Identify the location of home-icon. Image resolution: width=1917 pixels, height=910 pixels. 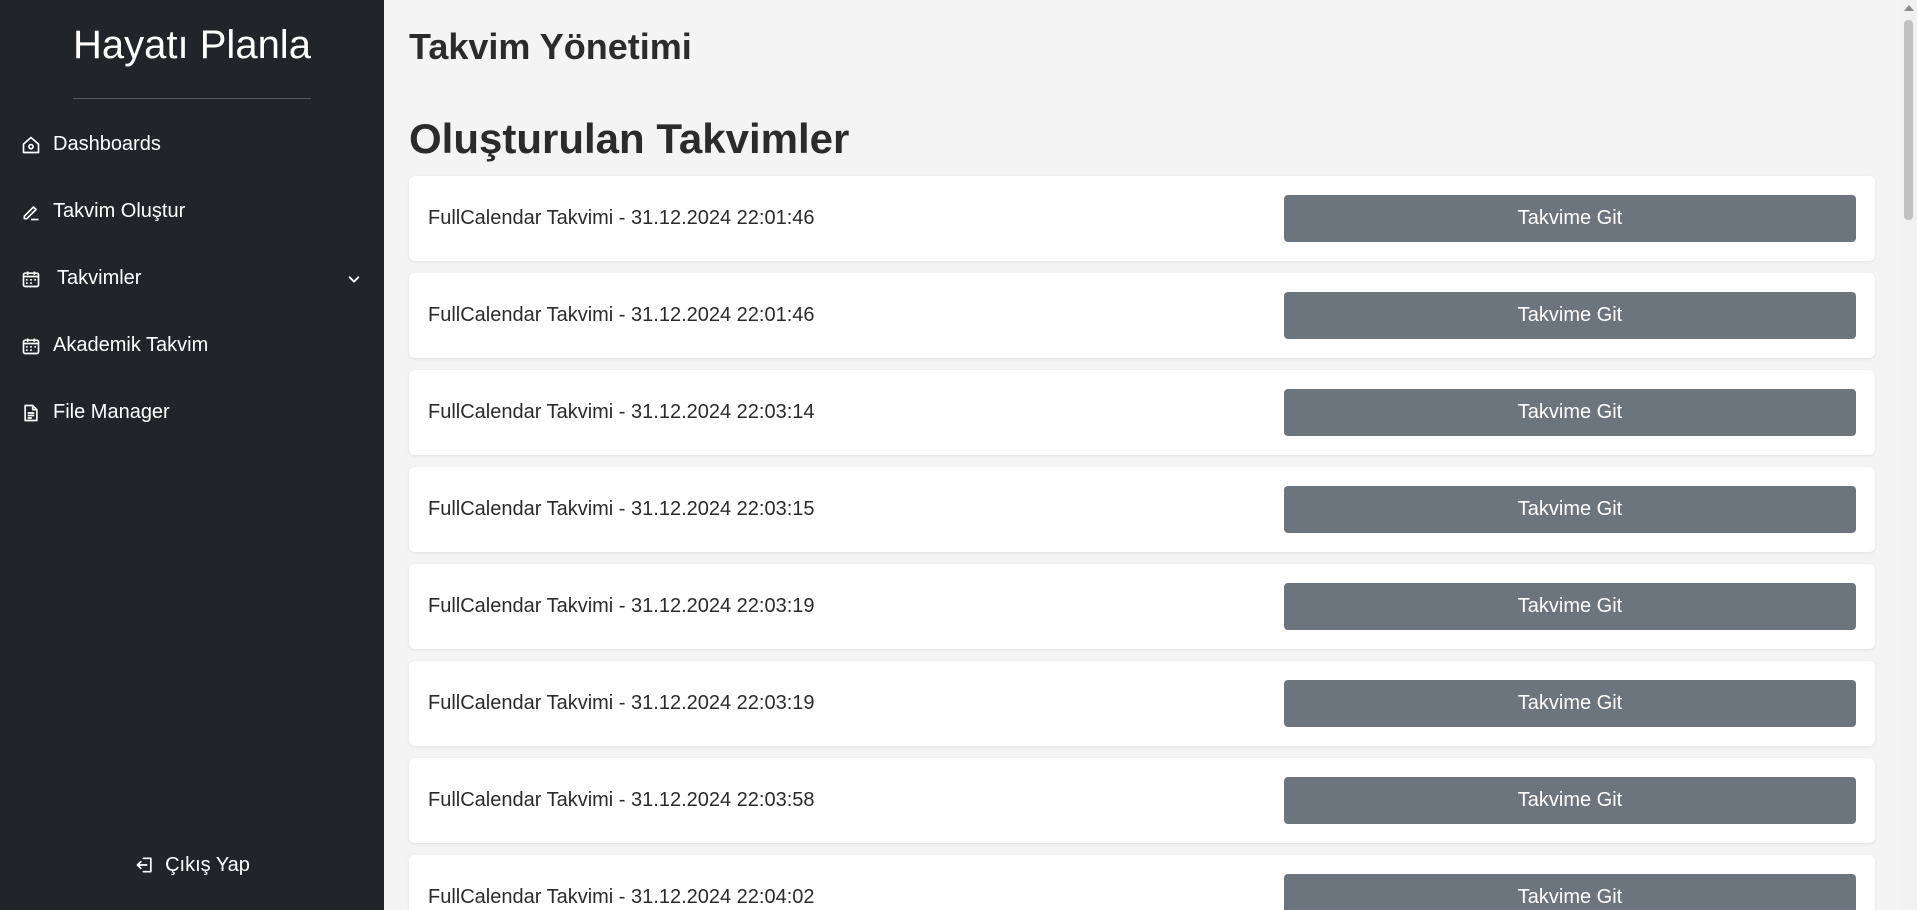
(31, 145).